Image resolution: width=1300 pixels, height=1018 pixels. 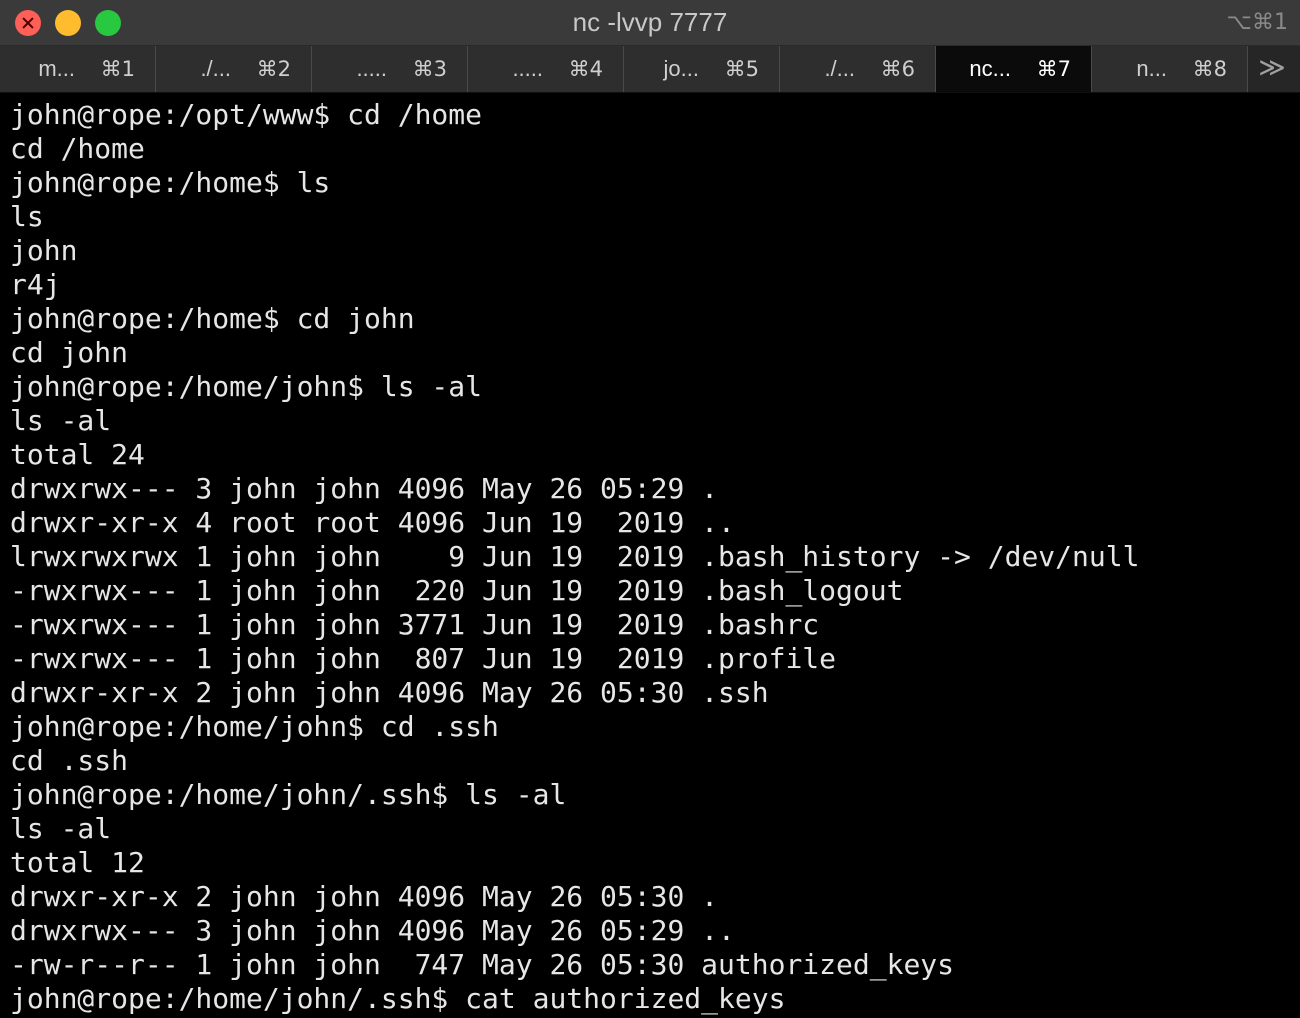 I want to click on terminal-line: cd .ssh, so click(x=69, y=760).